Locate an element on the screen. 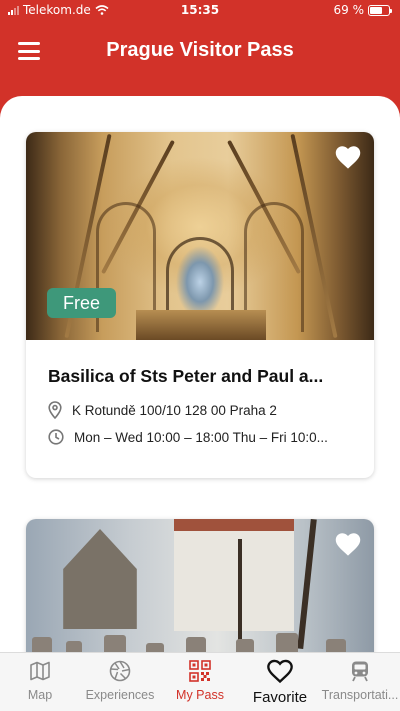 This screenshot has width=400, height=711. tab-label: Favorite is located at coordinates (280, 697).